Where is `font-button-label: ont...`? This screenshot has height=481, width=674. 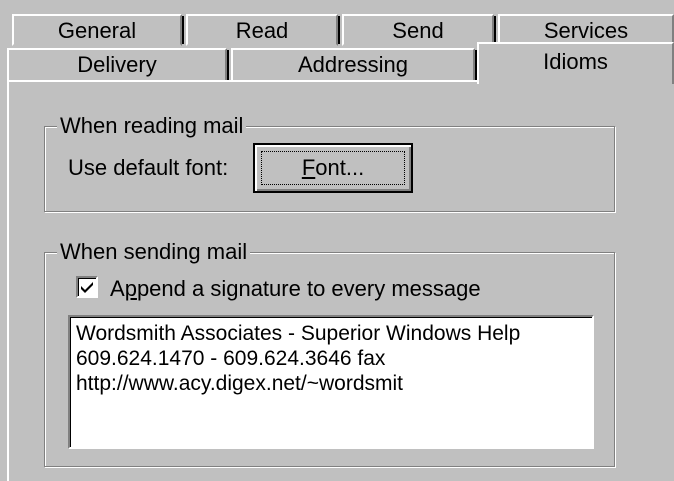 font-button-label: ont... is located at coordinates (340, 167).